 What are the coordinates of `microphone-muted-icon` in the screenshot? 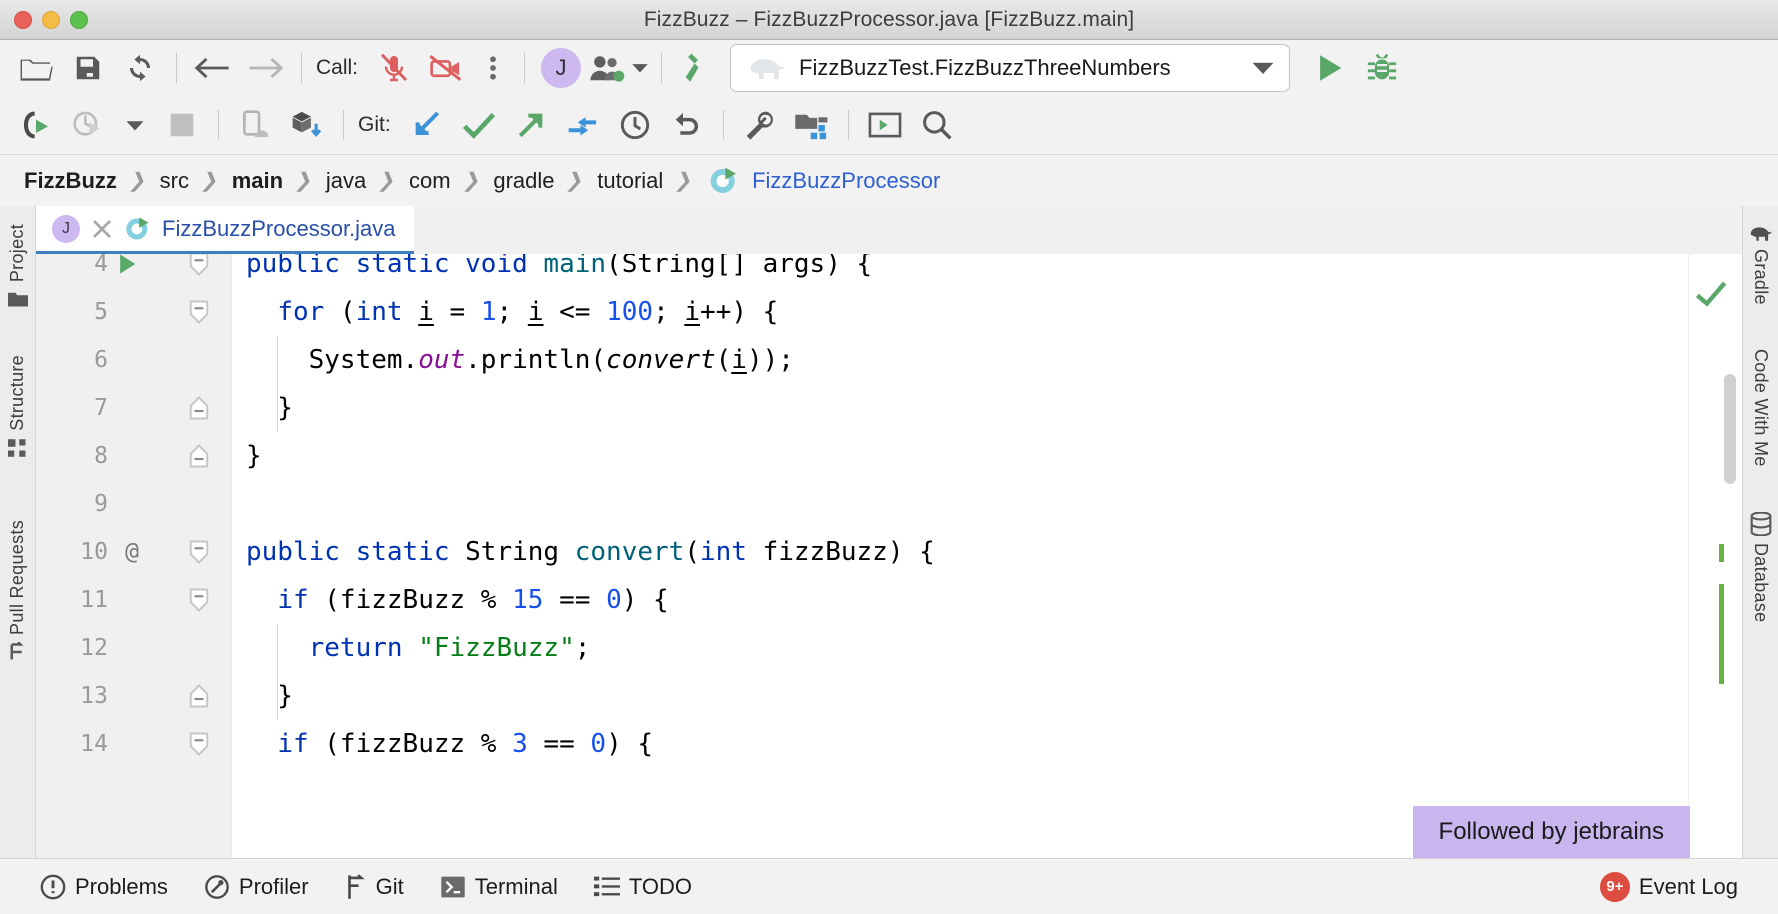 It's located at (394, 68).